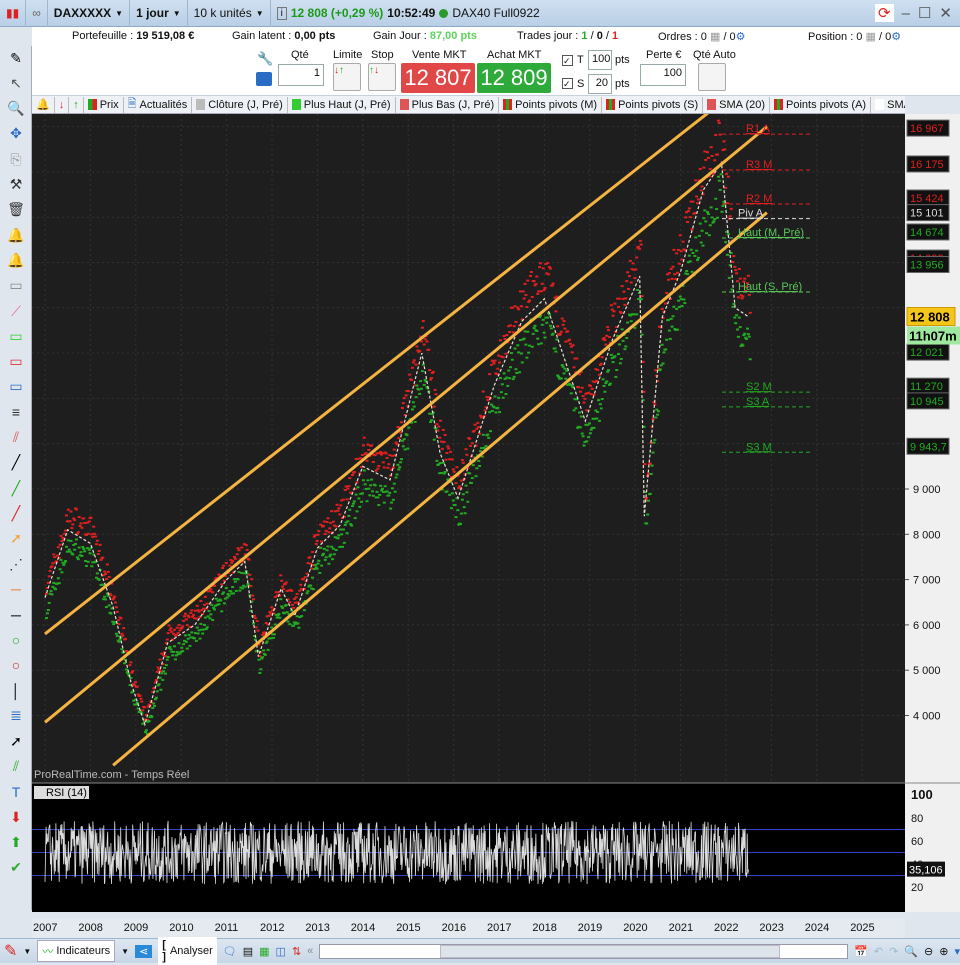 This screenshot has height=965, width=960. What do you see at coordinates (13, 13) in the screenshot?
I see `candlestick-icon: ▮▮` at bounding box center [13, 13].